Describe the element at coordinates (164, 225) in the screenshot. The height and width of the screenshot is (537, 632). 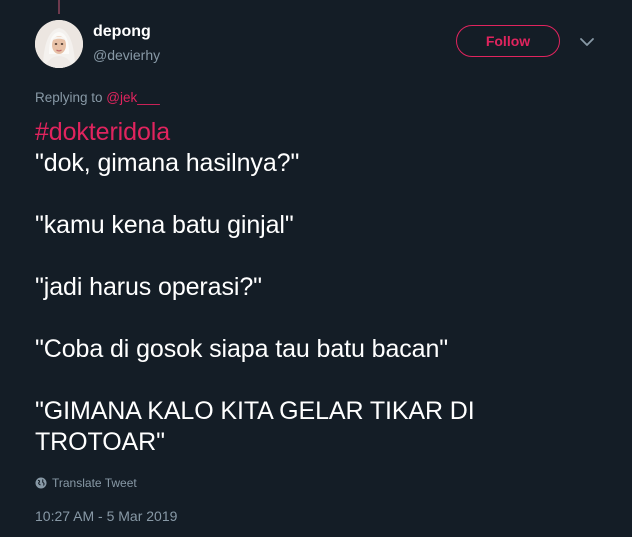
I see `tweet-line: "kamu kena batu ginjal"` at that location.